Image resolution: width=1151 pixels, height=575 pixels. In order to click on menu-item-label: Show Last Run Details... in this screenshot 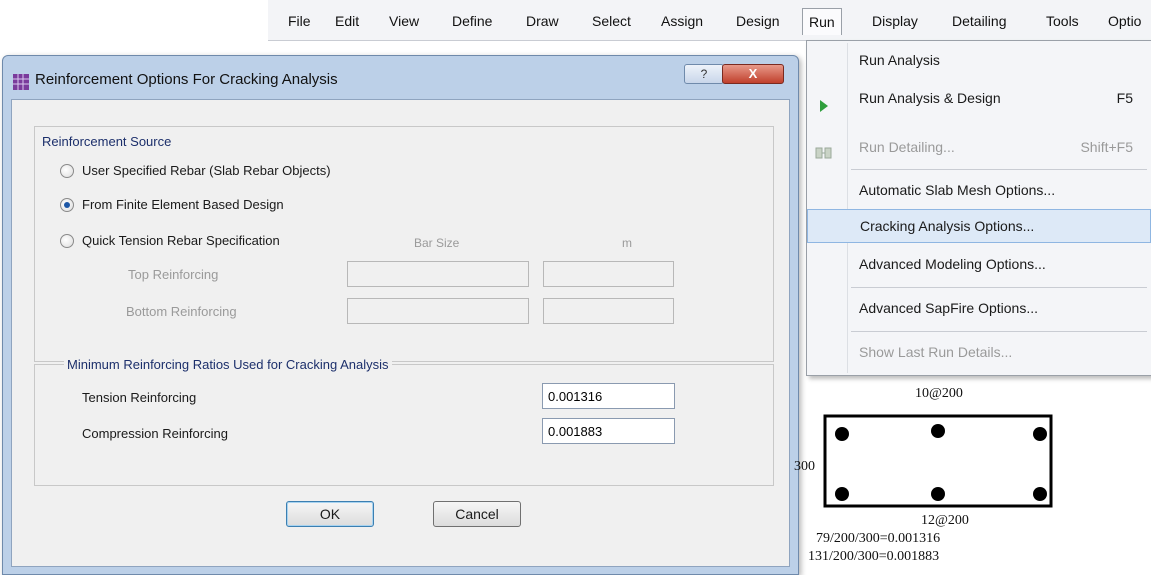, I will do `click(936, 352)`.